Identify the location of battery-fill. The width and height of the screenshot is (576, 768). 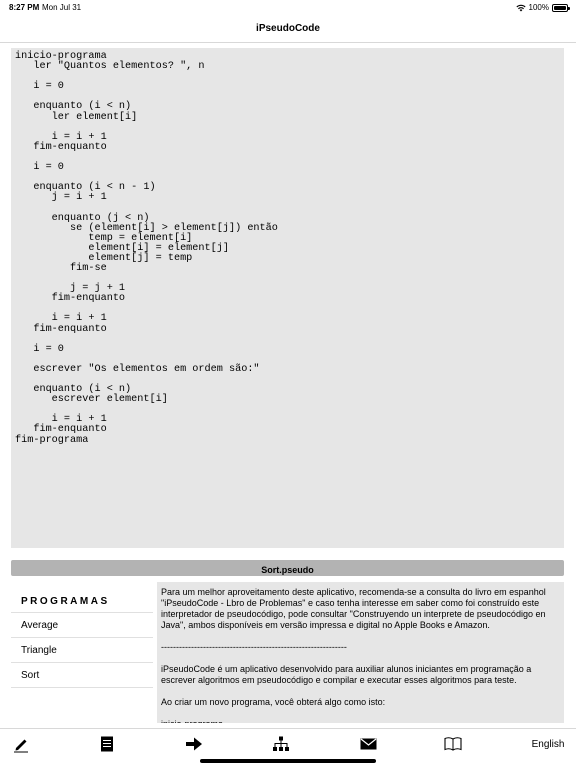
(560, 7).